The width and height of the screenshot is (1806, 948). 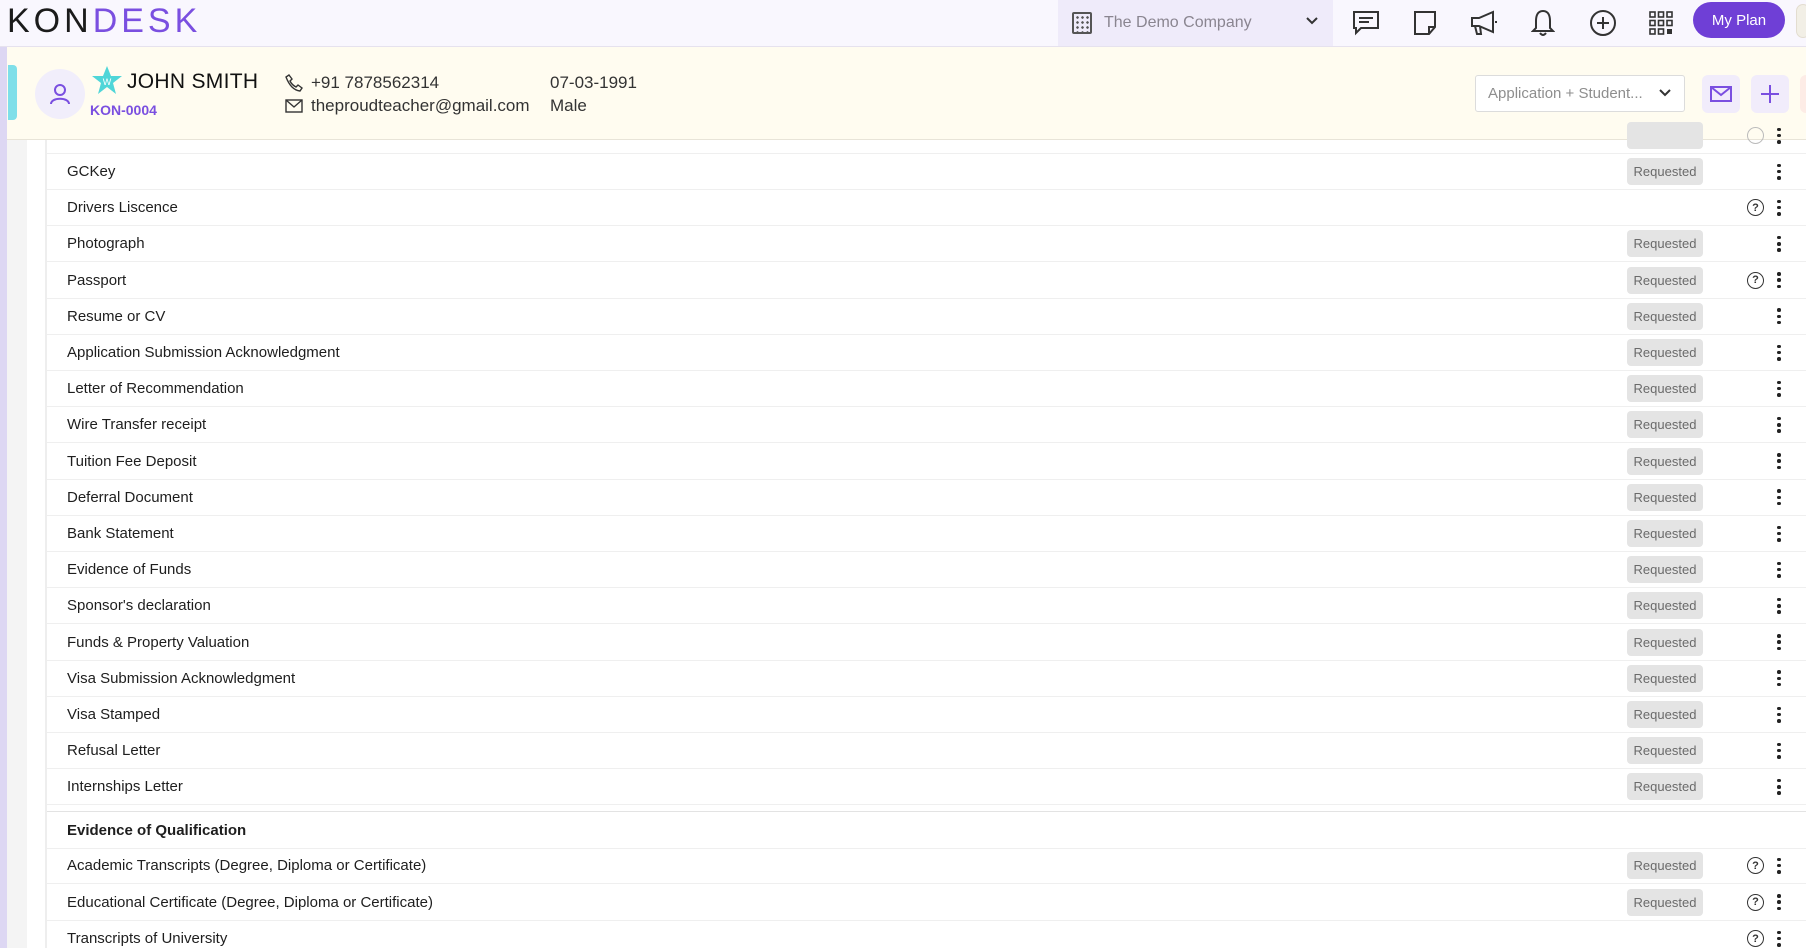 What do you see at coordinates (1195, 23) in the screenshot?
I see `company-selector: The Demo Company` at bounding box center [1195, 23].